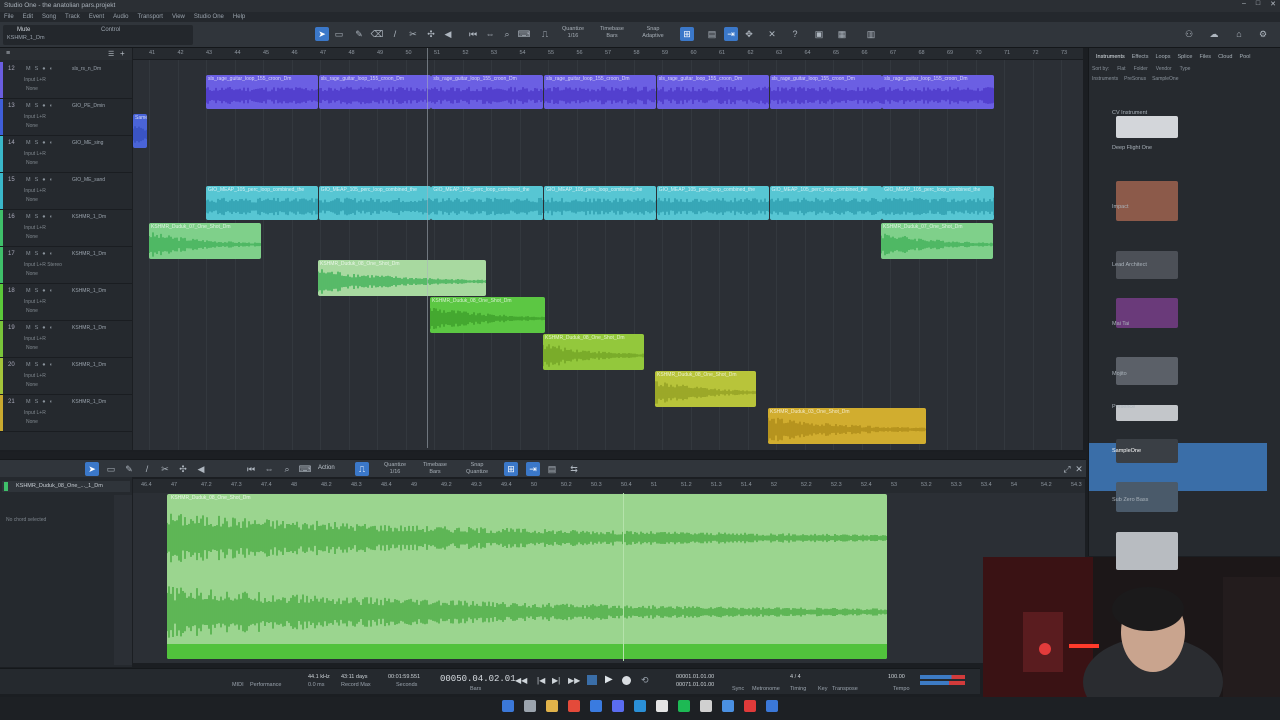  Describe the element at coordinates (66, 413) in the screenshot. I see `track-row: 21 MS●◐ KSHMR_1_Dm Input L+R None` at that location.